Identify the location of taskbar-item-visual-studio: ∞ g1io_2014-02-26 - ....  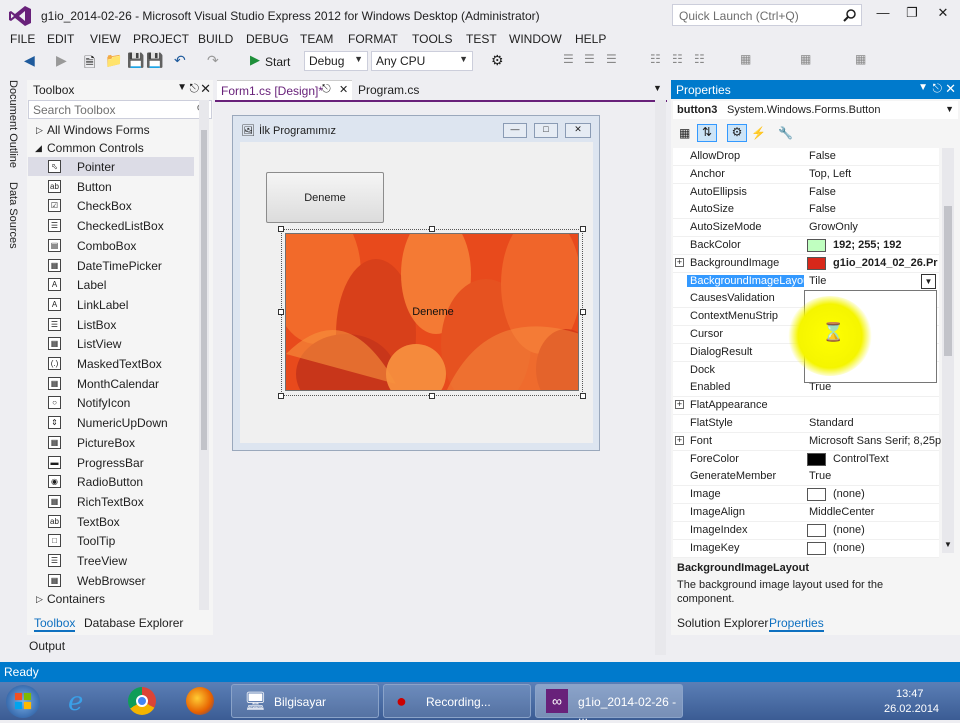
(609, 703).